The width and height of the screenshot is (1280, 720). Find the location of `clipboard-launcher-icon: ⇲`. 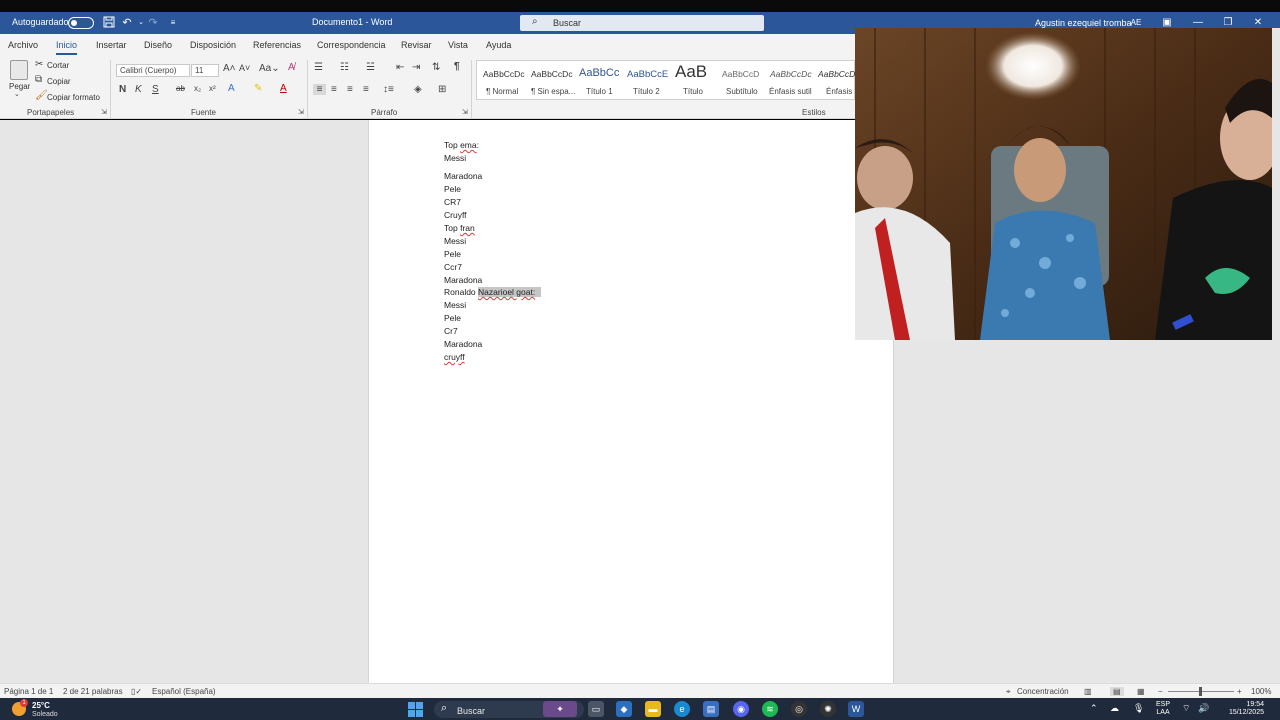

clipboard-launcher-icon: ⇲ is located at coordinates (104, 112).